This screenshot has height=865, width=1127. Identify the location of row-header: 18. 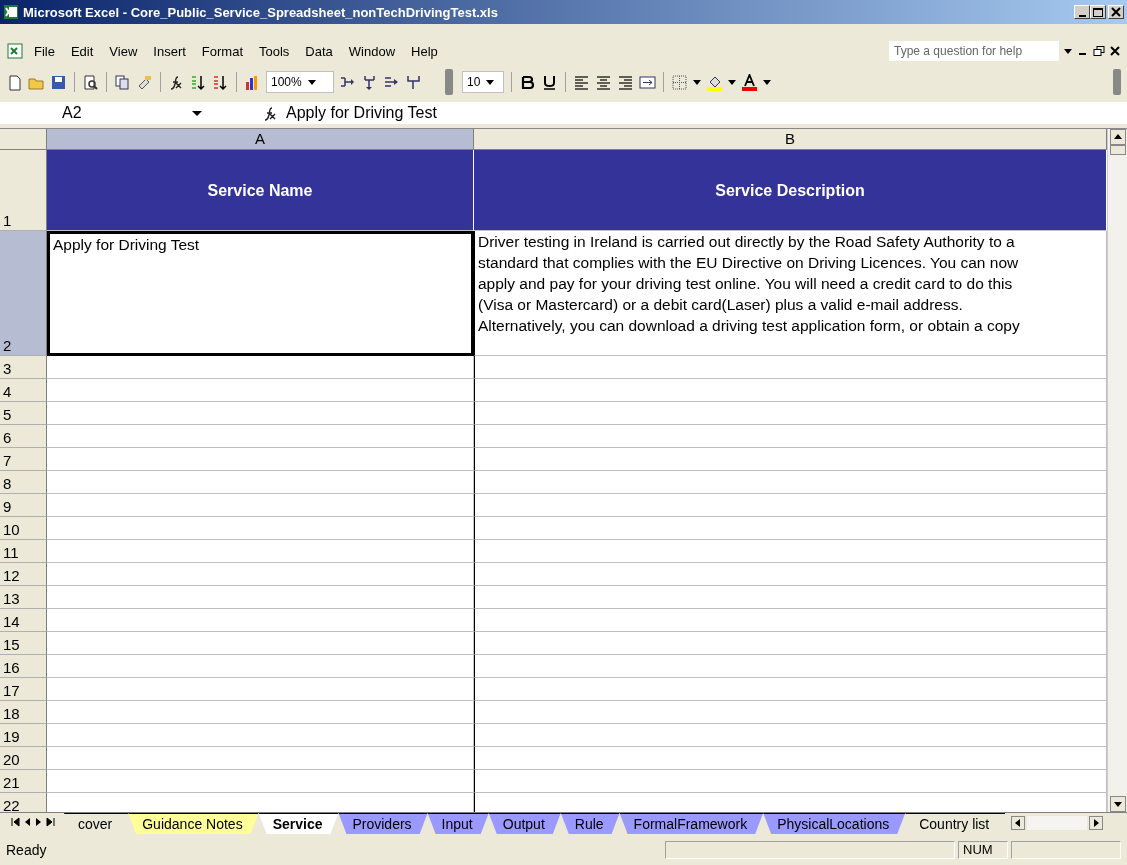
(23, 712).